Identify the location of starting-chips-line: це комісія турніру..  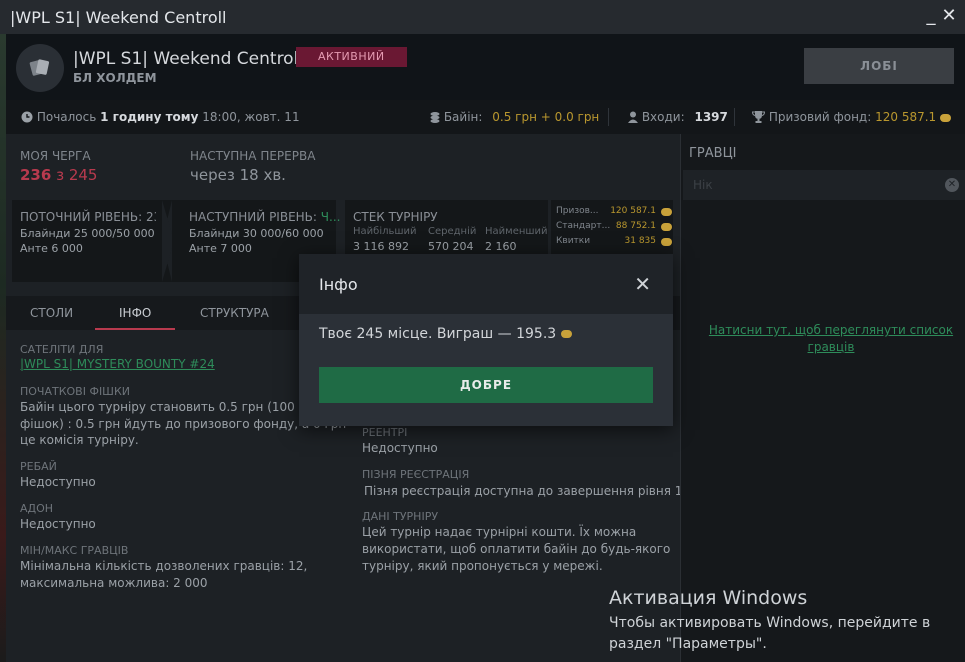
(79, 440).